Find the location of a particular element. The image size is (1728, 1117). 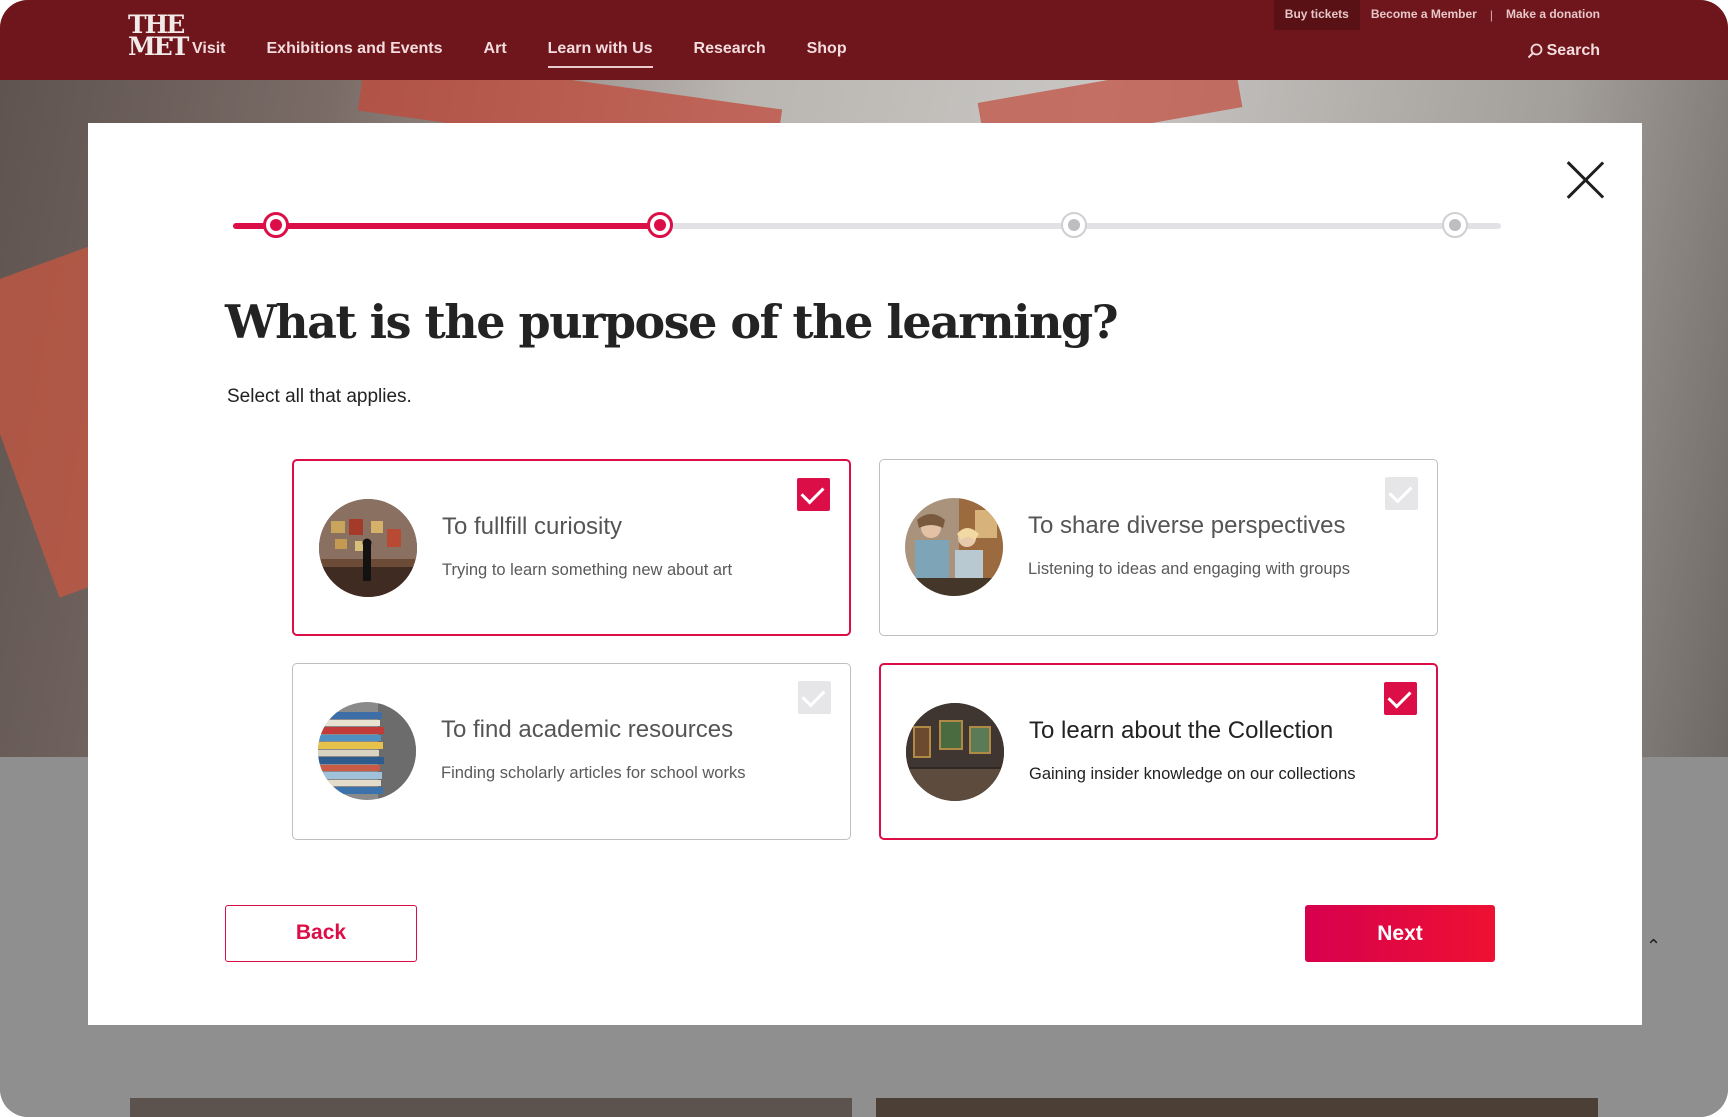

progress-stepper is located at coordinates (867, 225).